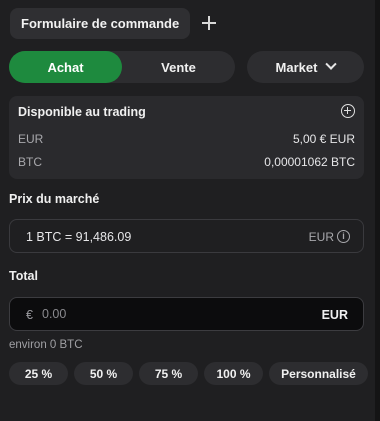  What do you see at coordinates (296, 67) in the screenshot?
I see `order-type-label: Market` at bounding box center [296, 67].